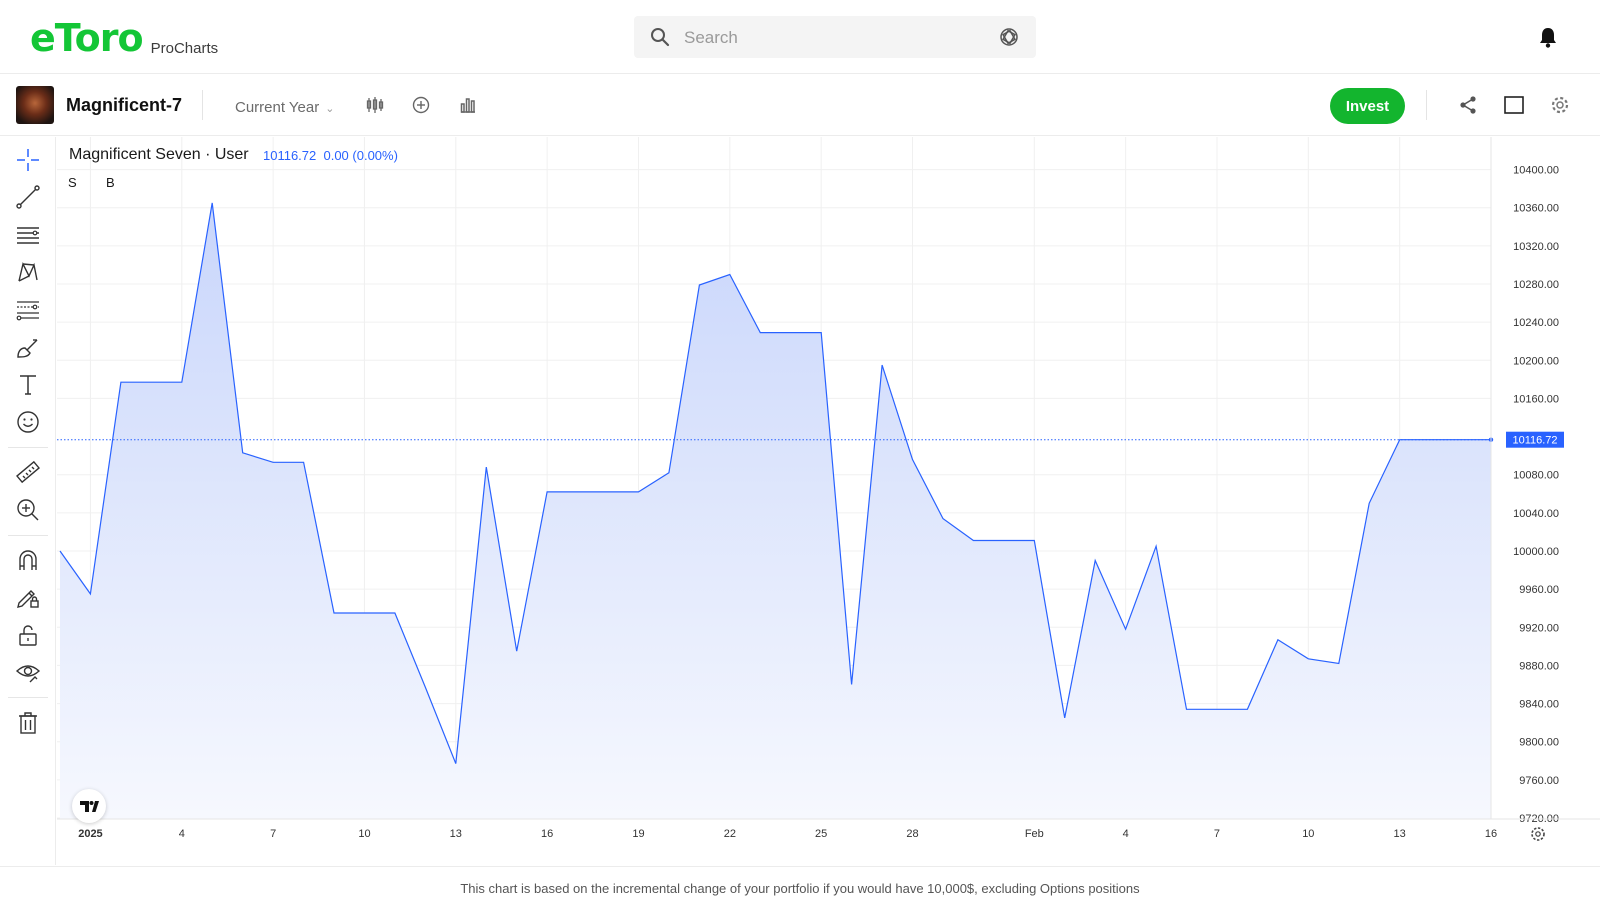 This screenshot has height=908, width=1600. I want to click on gear-outline, so click(1538, 834).